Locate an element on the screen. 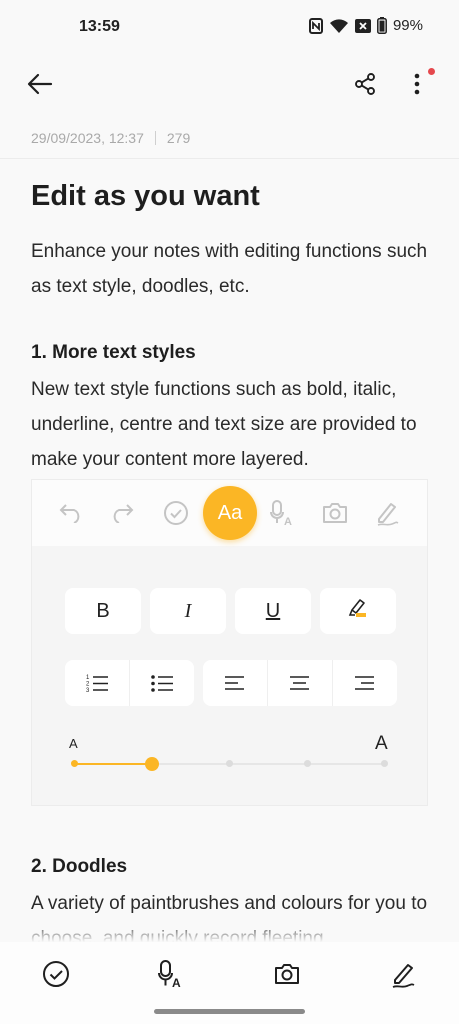 The width and height of the screenshot is (459, 1024). highlight-button is located at coordinates (358, 611).